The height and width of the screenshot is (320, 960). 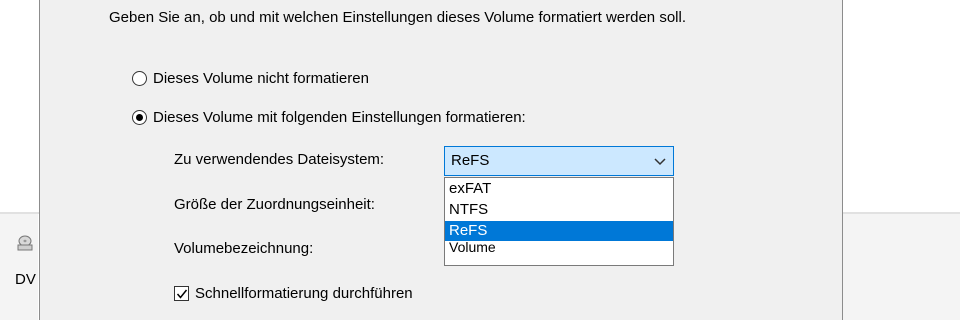 I want to click on radio-no-format, so click(x=139, y=78).